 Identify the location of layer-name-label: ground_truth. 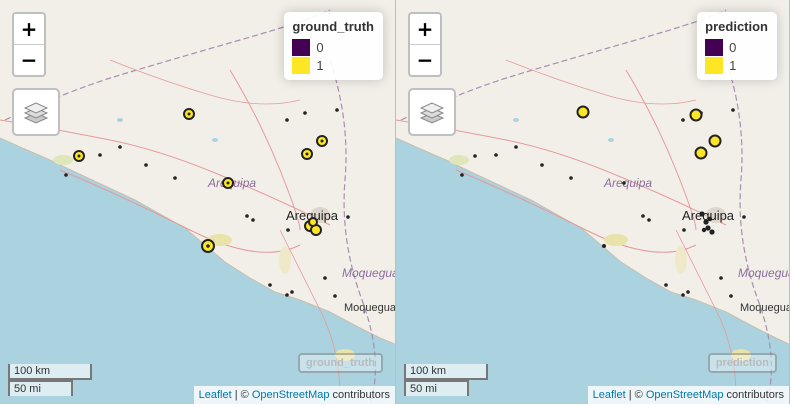
(340, 363).